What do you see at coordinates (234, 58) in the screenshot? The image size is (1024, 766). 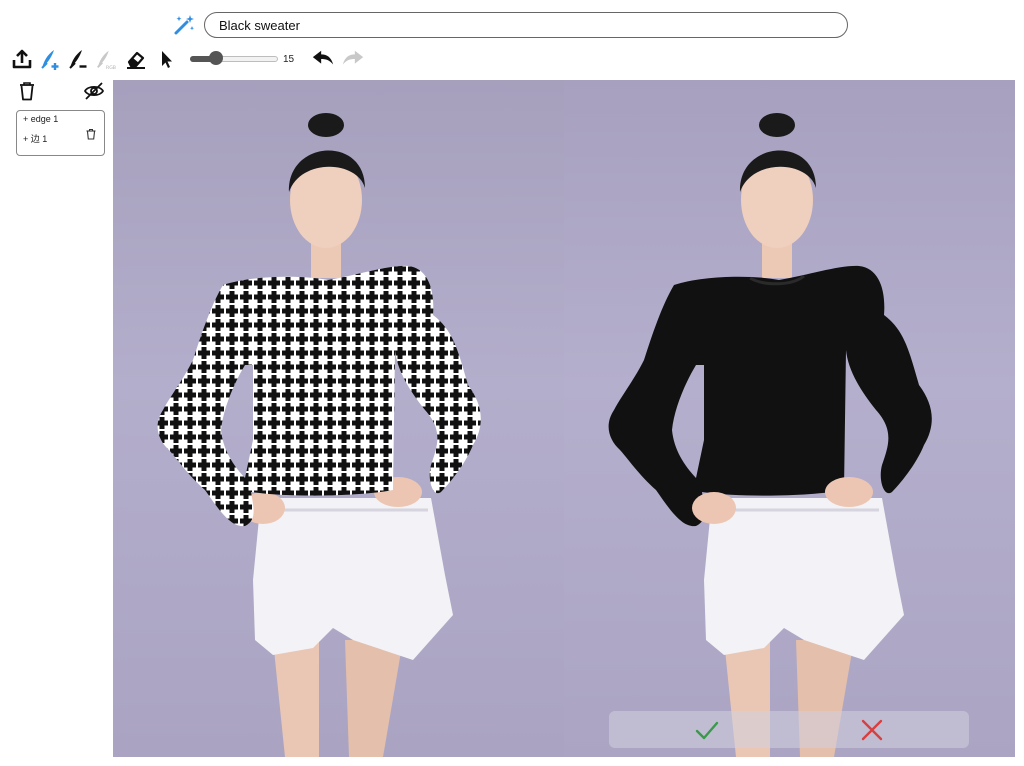 I see `brush-size-slider` at bounding box center [234, 58].